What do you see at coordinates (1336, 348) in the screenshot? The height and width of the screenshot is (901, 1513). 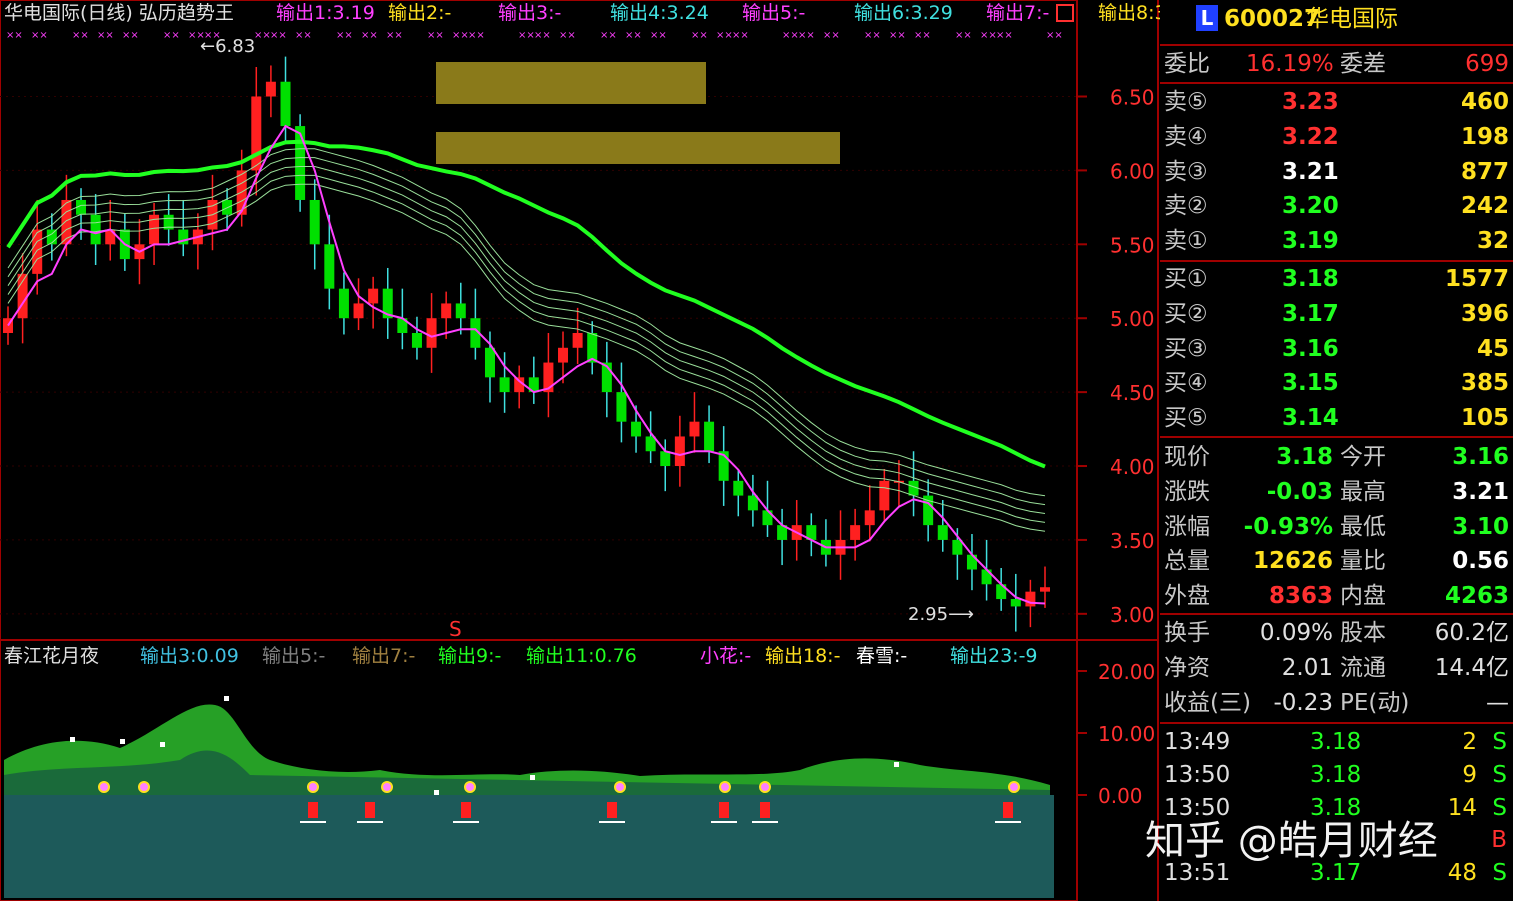 I see `order-book-row: 买③ 3.16 45` at bounding box center [1336, 348].